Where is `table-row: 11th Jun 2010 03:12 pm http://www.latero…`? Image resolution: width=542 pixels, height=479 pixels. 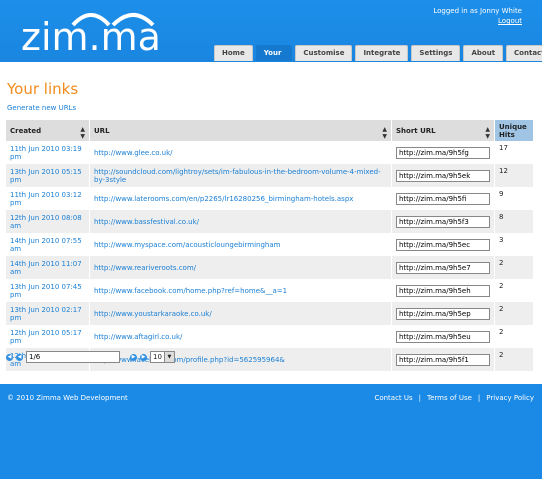
table-row: 11th Jun 2010 03:12 pm http://www.latero… is located at coordinates (270, 198).